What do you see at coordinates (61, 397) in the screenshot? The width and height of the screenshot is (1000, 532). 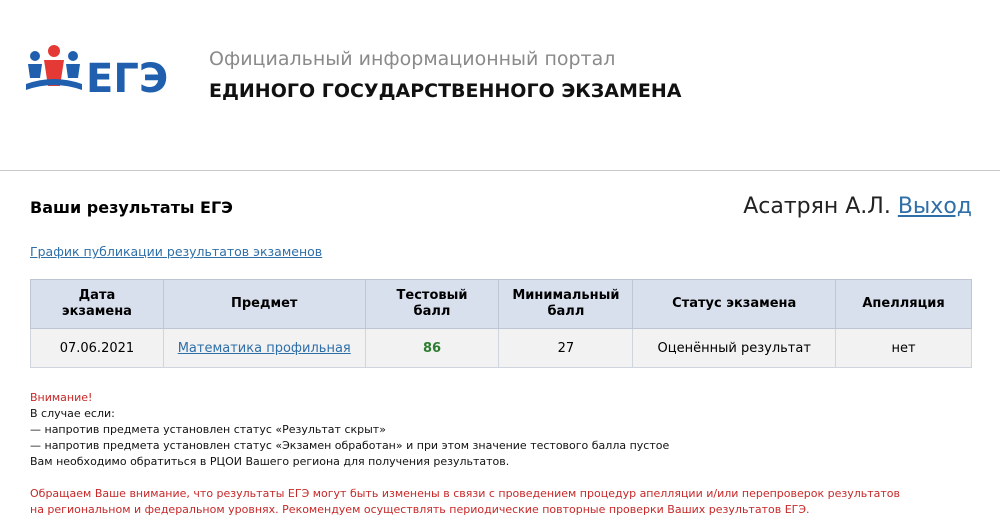 I see `notice-heading: Внимание!` at bounding box center [61, 397].